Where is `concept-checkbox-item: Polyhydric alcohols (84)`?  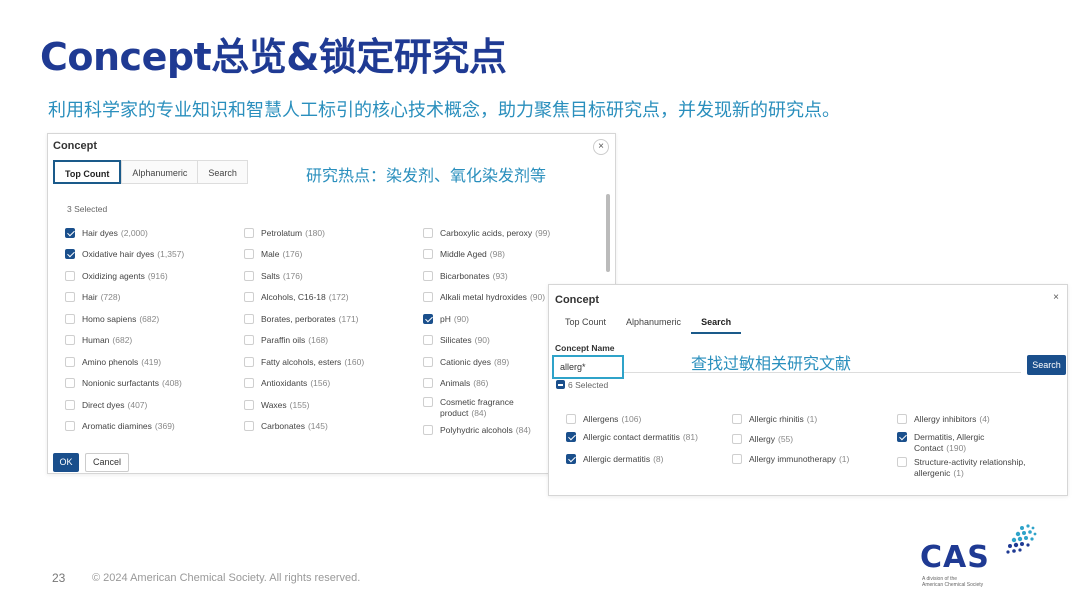 concept-checkbox-item: Polyhydric alcohols (84) is located at coordinates (488, 430).